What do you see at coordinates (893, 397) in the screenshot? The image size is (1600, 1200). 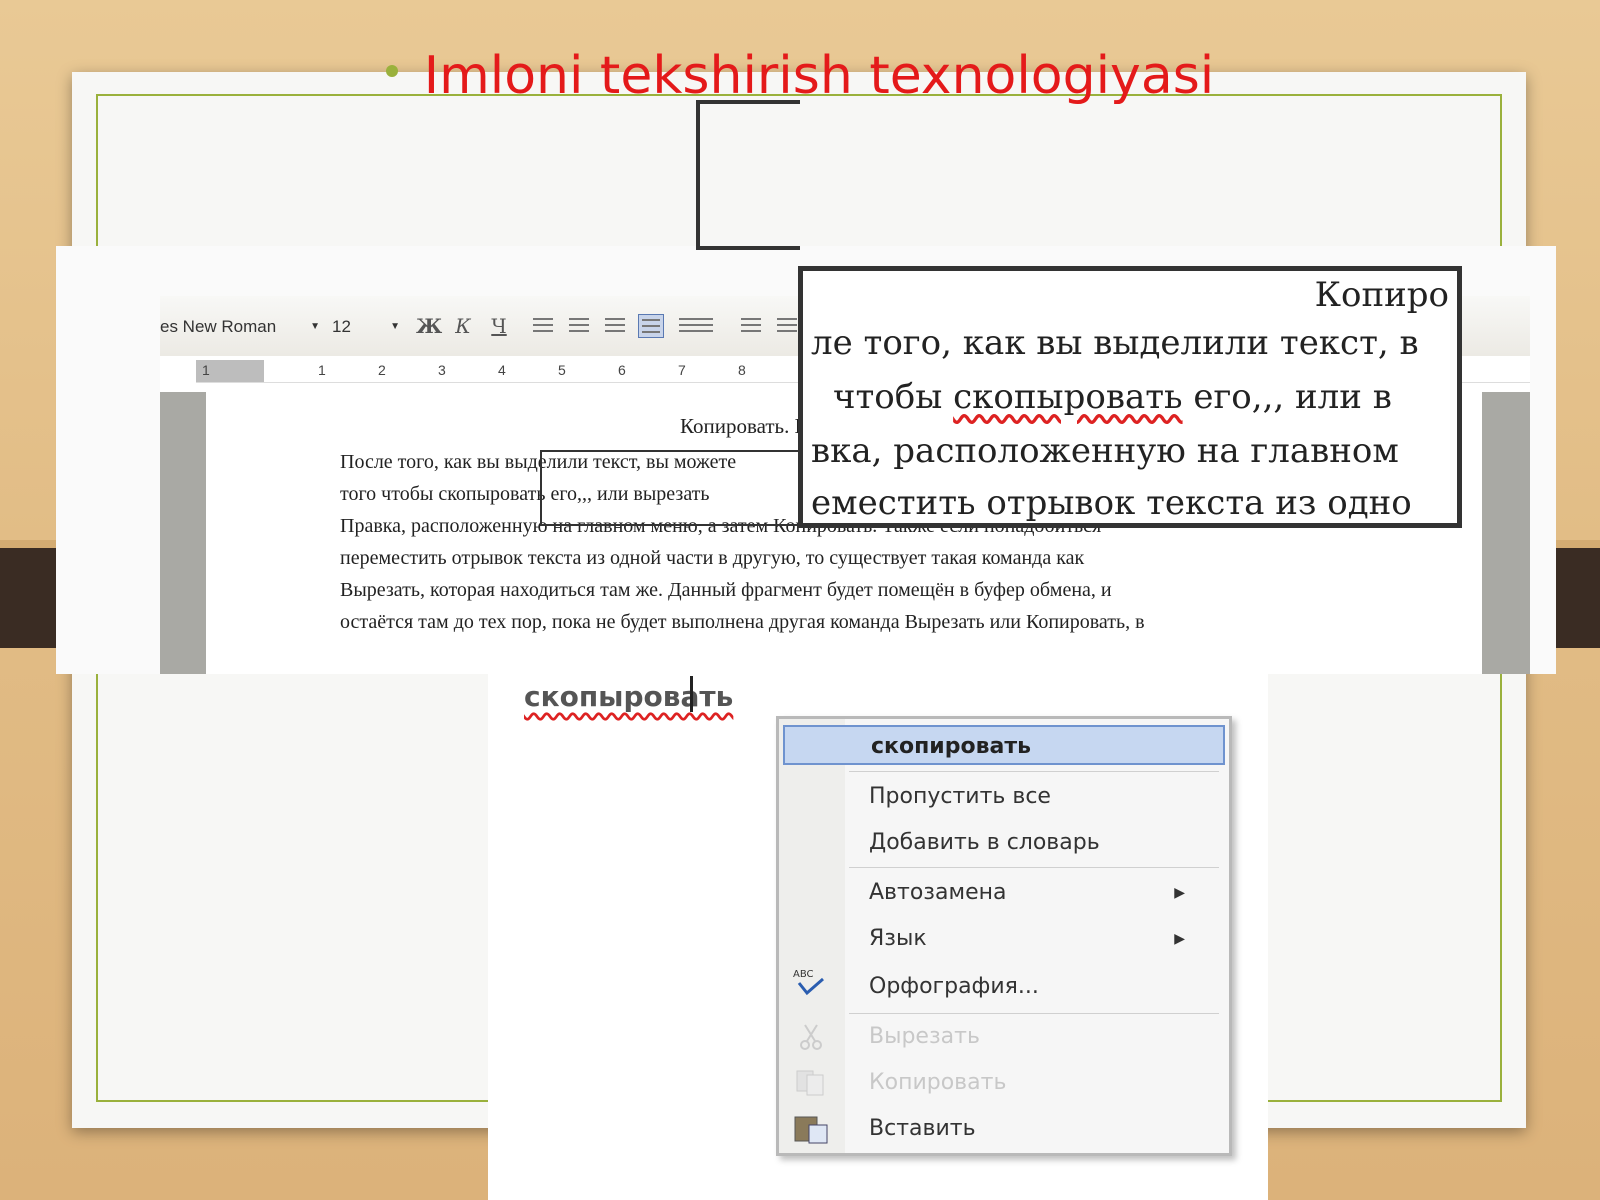 I see `zoom-text: чтобы` at bounding box center [893, 397].